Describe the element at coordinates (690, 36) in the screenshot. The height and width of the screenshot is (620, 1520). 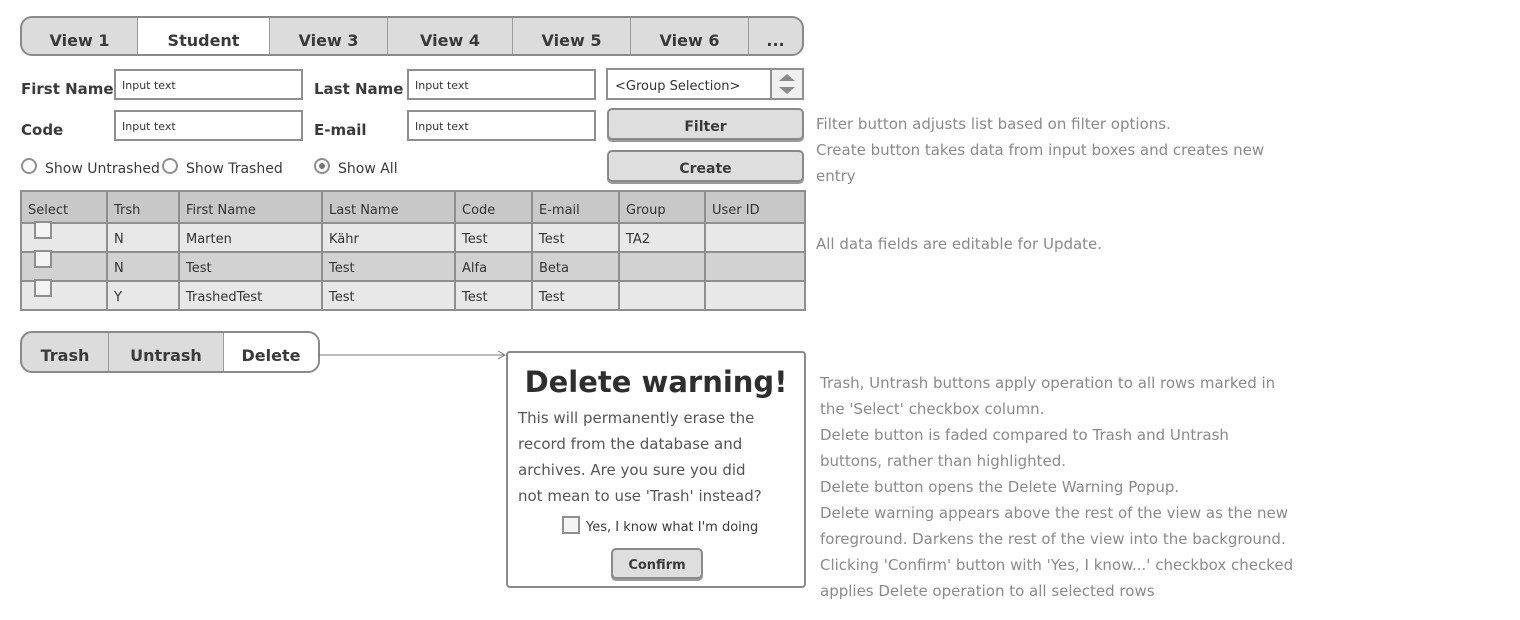
I see `tab-view-6: View 6` at that location.